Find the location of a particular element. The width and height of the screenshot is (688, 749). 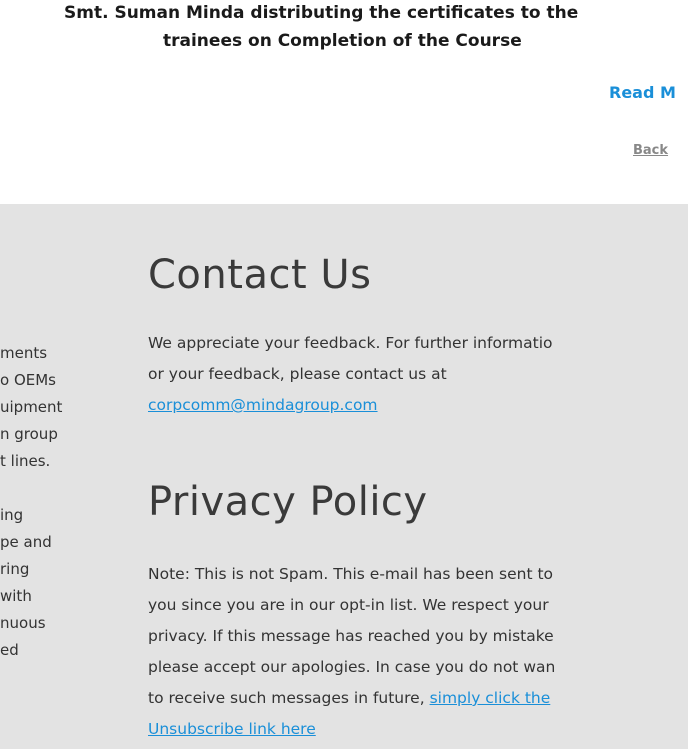

unsubscribe-link: simply click the is located at coordinates (490, 698).